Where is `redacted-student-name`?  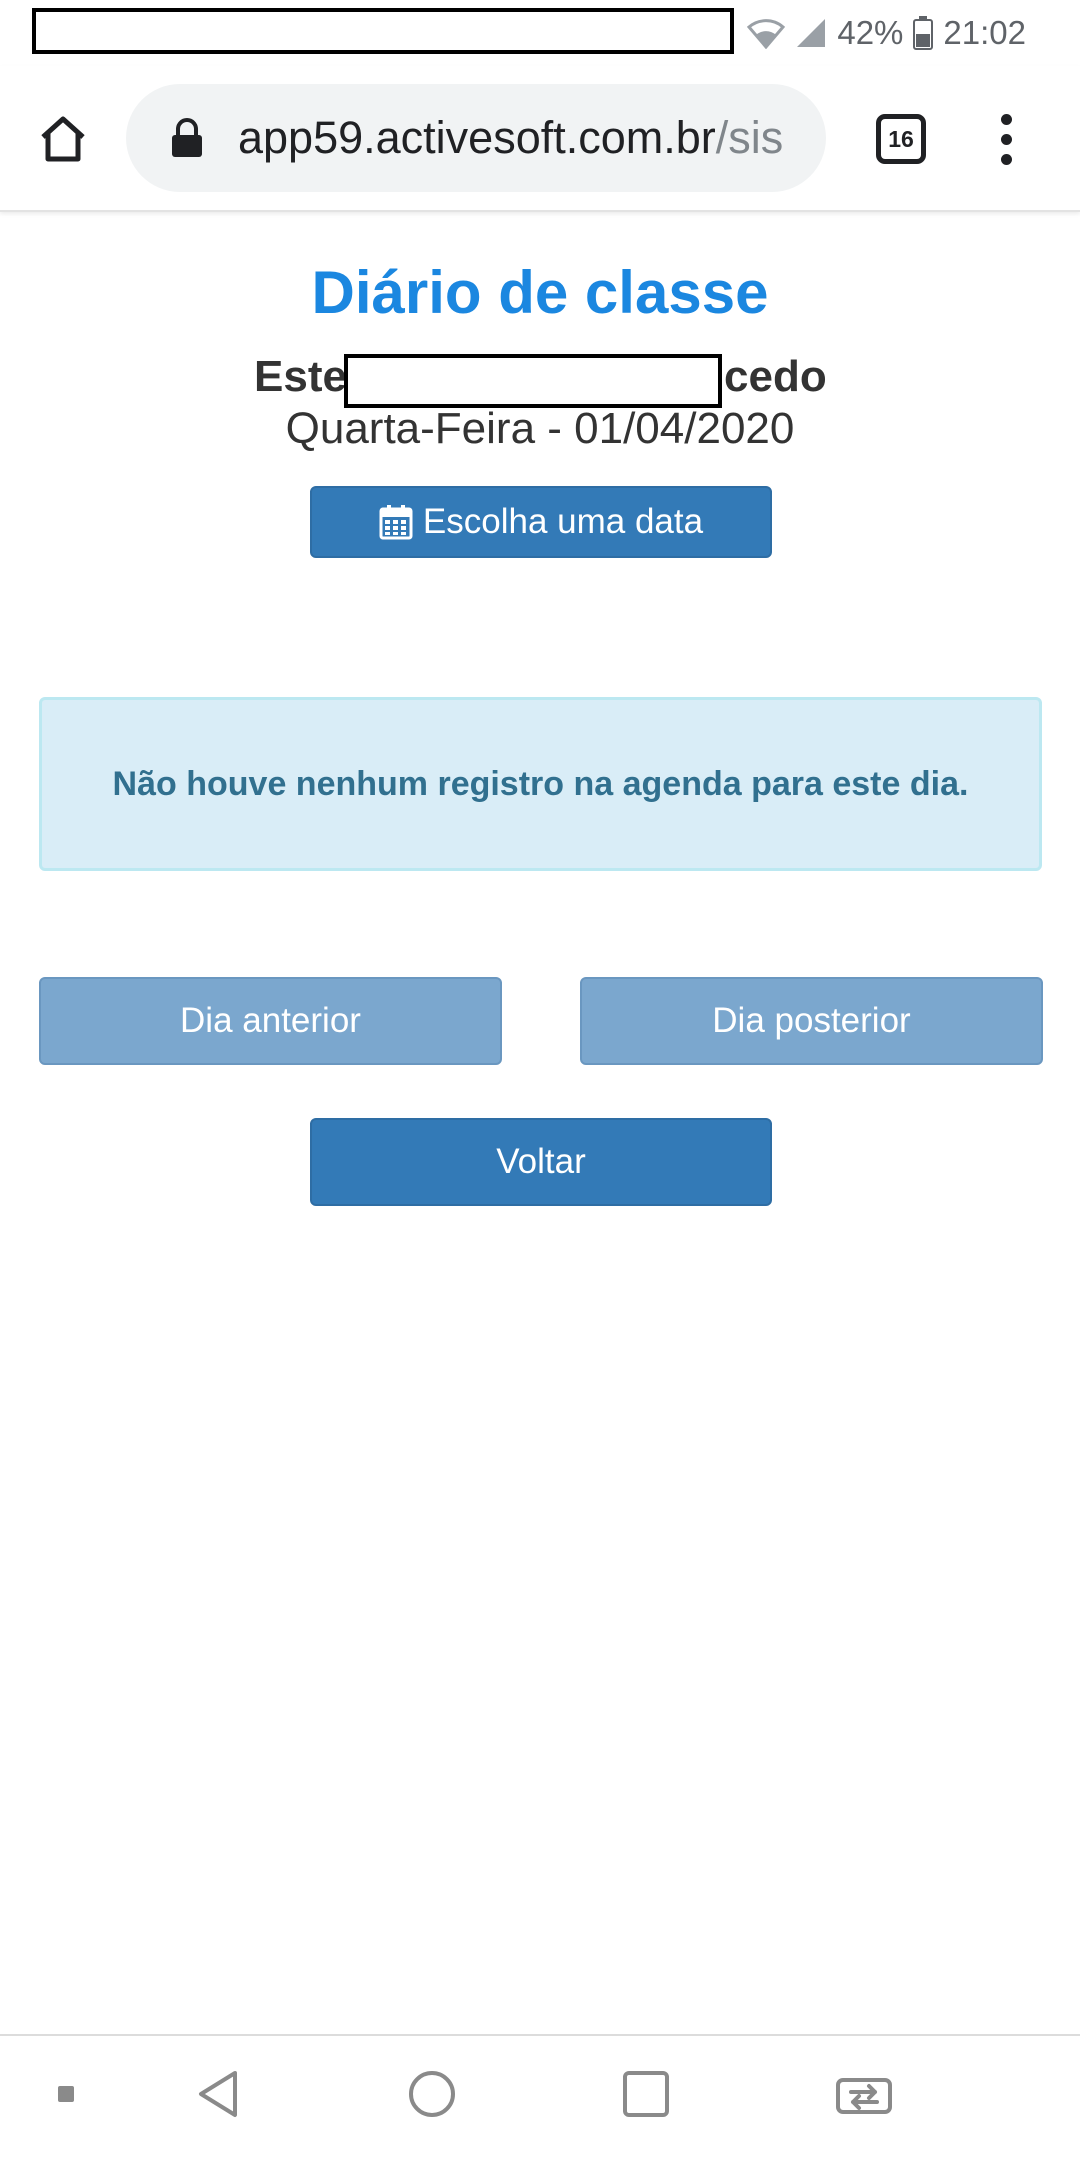 redacted-student-name is located at coordinates (533, 381).